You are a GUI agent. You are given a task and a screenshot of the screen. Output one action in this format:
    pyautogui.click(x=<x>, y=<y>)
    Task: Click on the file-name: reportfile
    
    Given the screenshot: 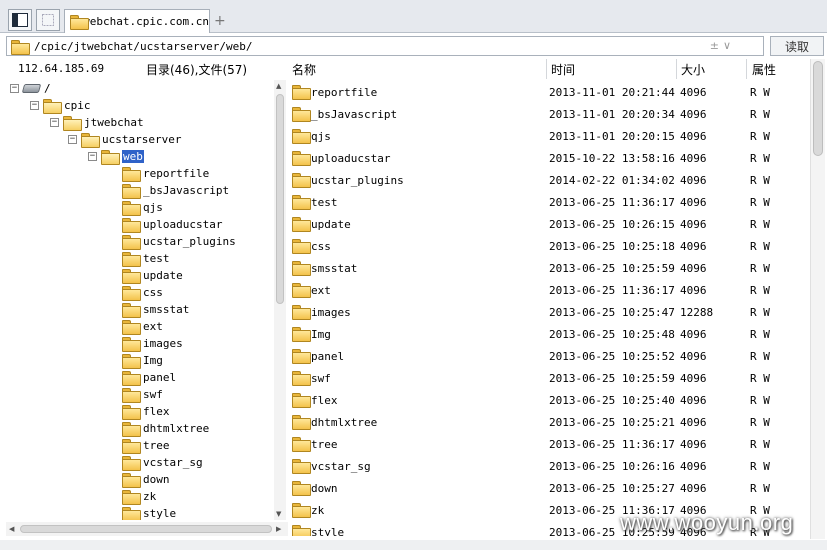 What is the action you would take?
    pyautogui.click(x=344, y=92)
    